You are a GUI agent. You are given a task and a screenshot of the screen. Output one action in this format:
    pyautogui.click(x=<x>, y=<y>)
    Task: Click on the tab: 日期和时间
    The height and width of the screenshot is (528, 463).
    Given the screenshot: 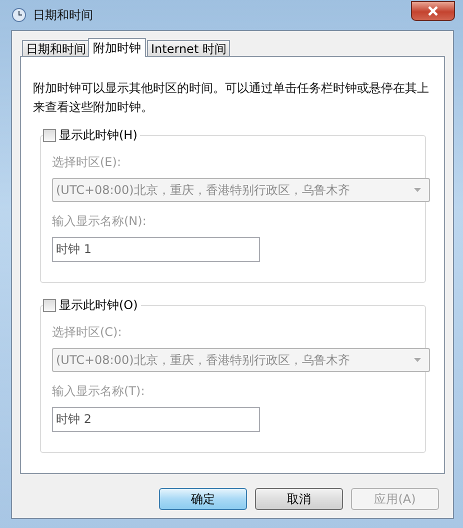 What is the action you would take?
    pyautogui.click(x=56, y=48)
    